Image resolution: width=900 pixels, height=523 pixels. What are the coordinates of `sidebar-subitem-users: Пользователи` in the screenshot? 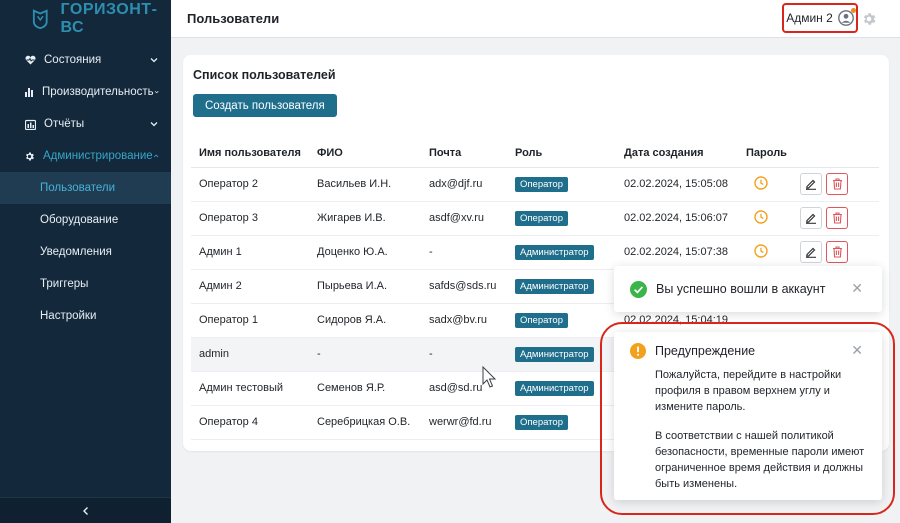 It's located at (85, 188).